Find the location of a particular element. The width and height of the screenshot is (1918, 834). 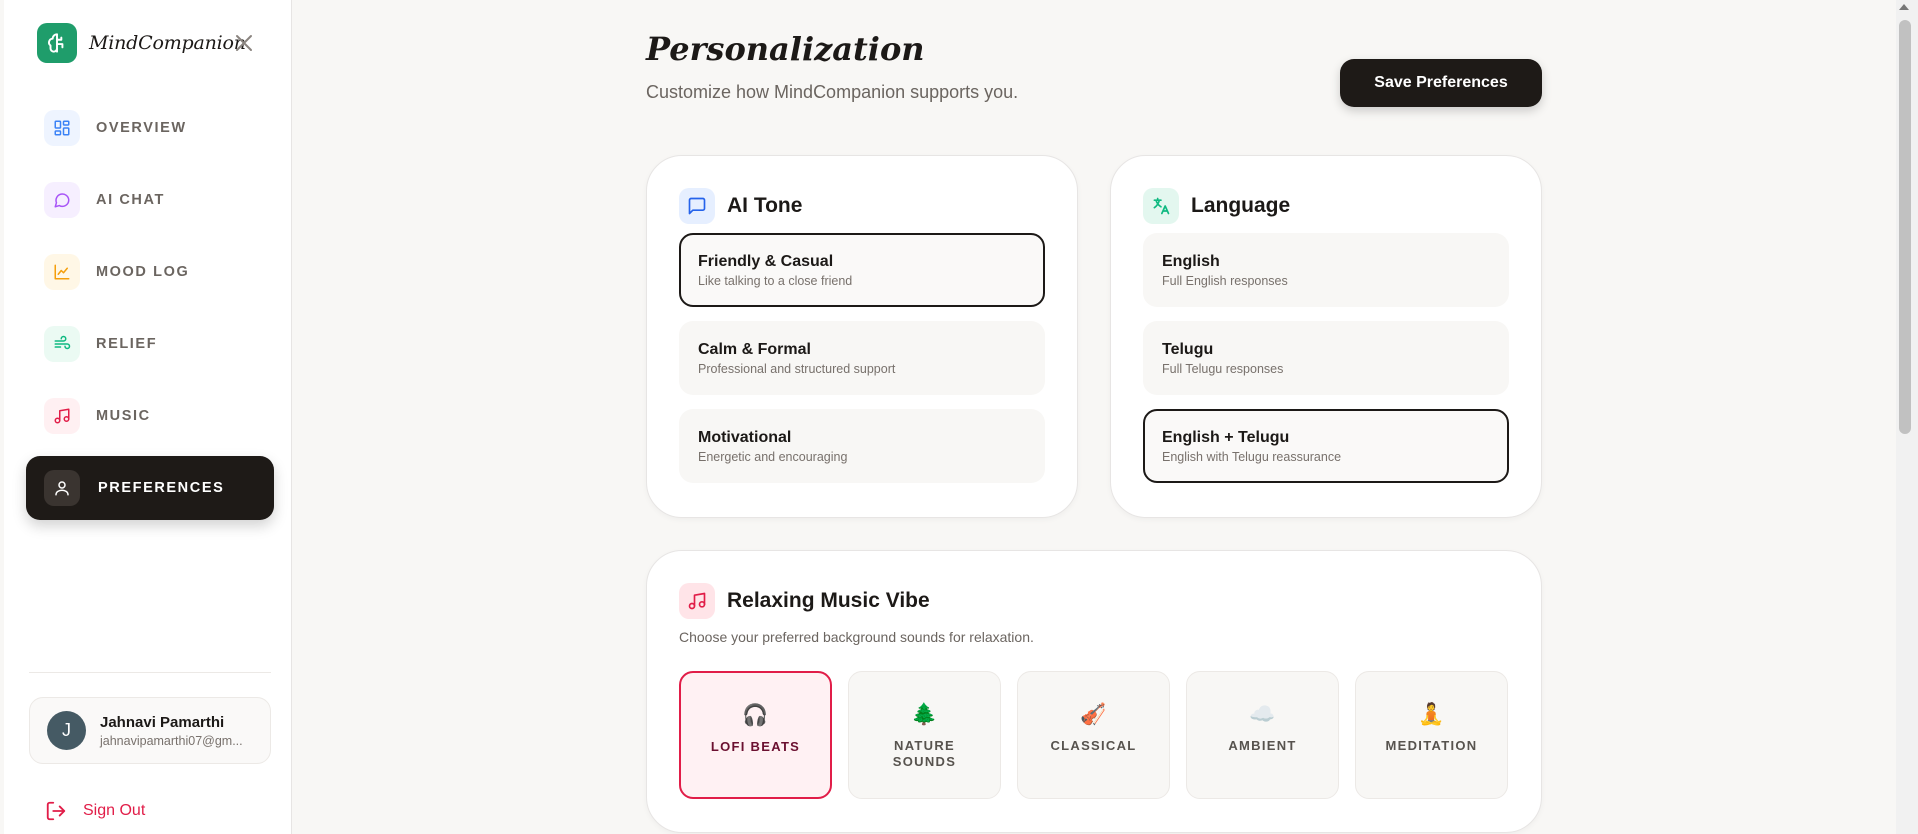

sidebar-item-overview: OVERVIEW is located at coordinates (150, 128).